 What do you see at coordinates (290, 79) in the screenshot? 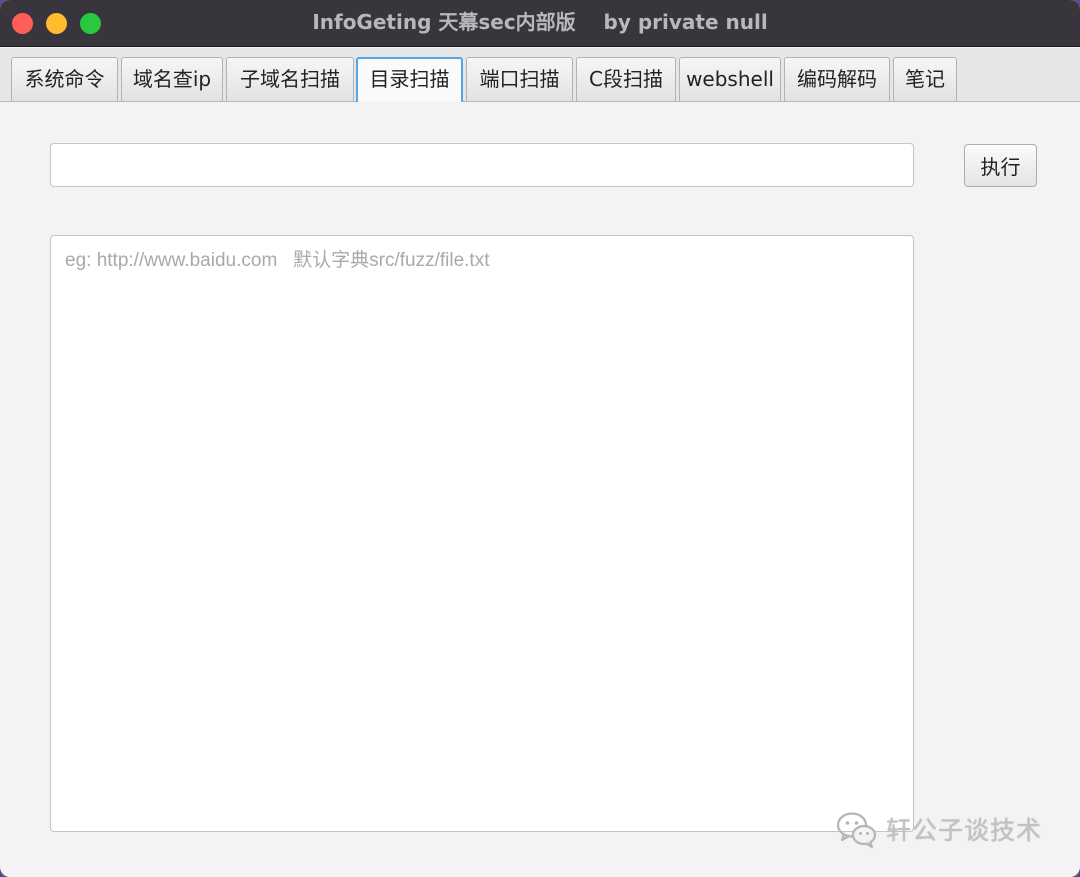
I see `tab-subdomain-scan: 子域名扫描` at bounding box center [290, 79].